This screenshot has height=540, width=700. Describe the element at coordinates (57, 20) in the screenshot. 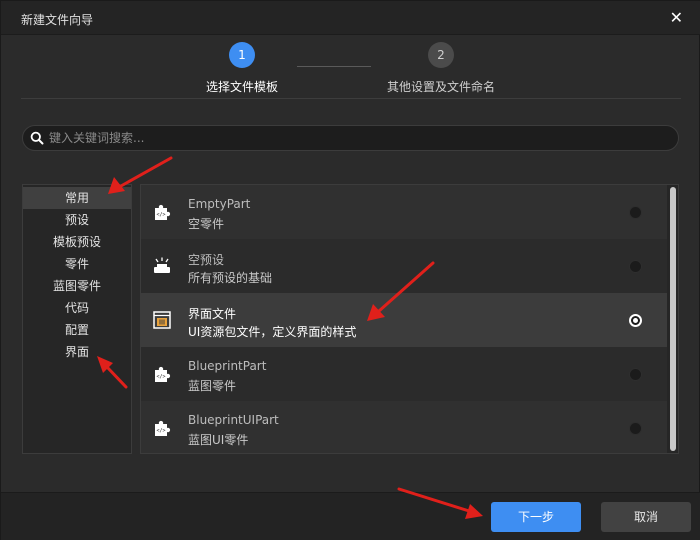

I see `window-title: 新建文件向导` at that location.